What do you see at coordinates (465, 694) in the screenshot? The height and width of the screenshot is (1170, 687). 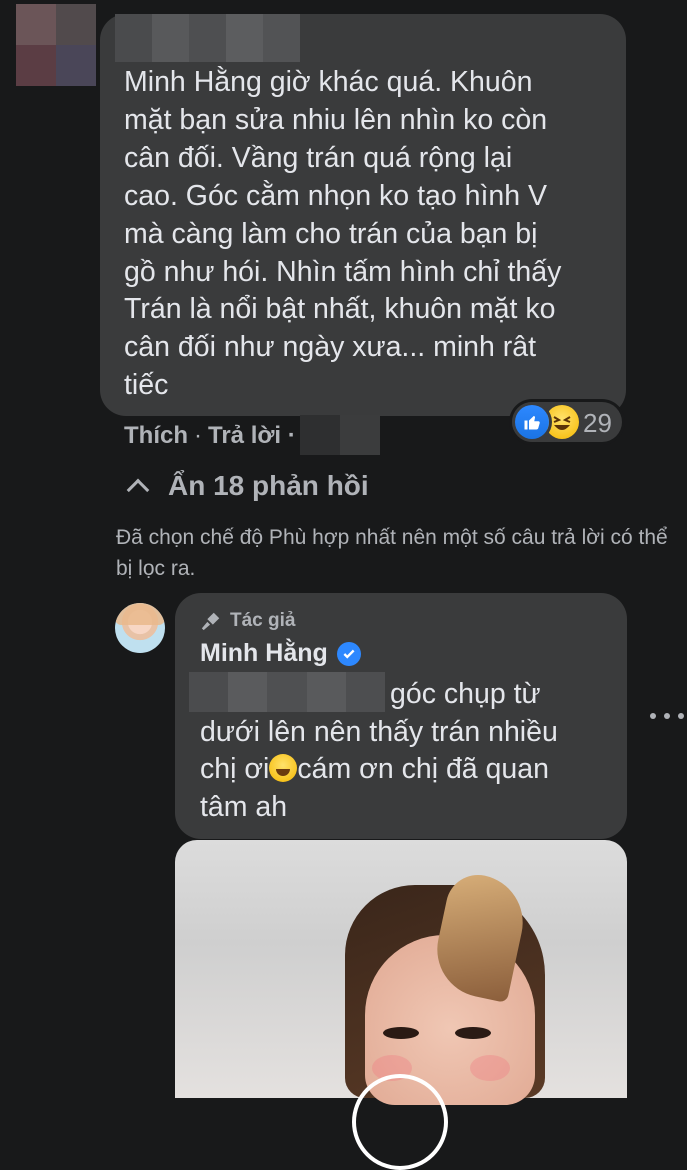 I see `reply-line-1: góc chụp từ` at bounding box center [465, 694].